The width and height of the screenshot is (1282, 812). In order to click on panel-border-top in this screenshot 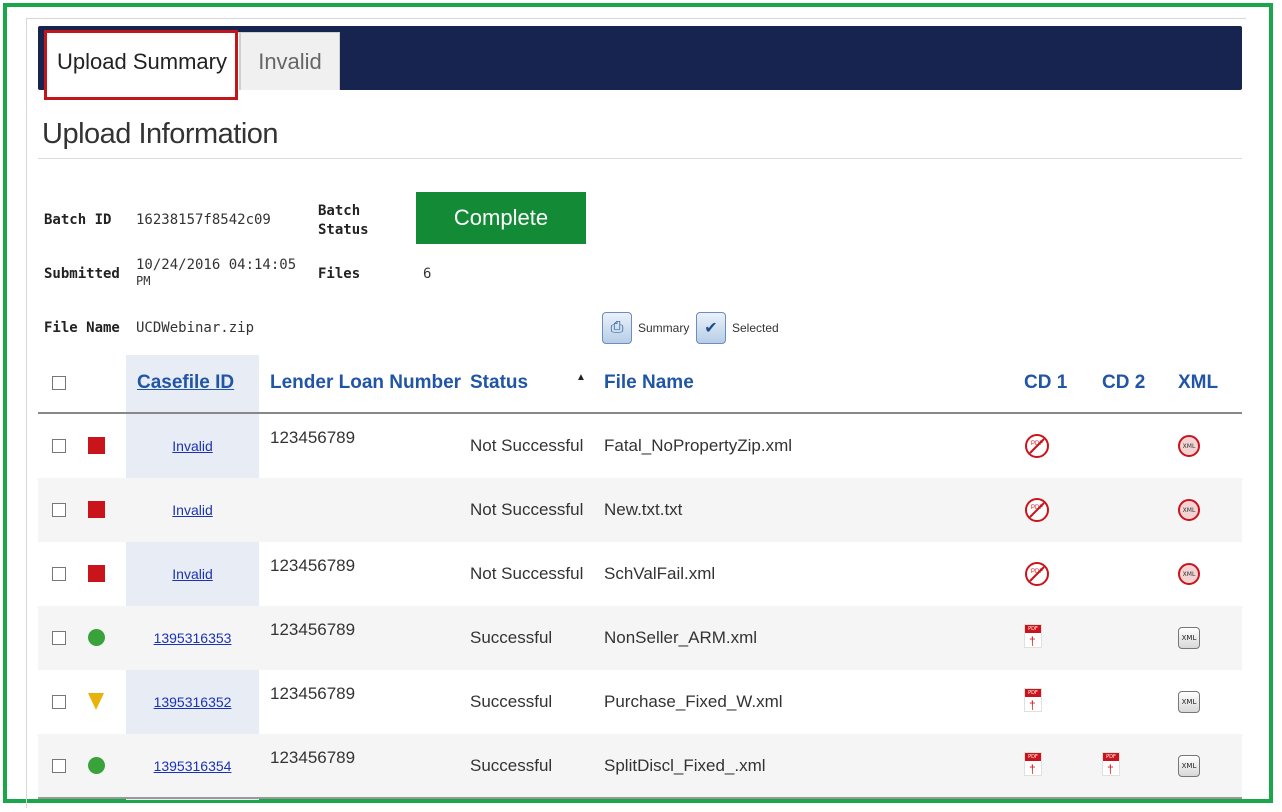, I will do `click(636, 18)`.